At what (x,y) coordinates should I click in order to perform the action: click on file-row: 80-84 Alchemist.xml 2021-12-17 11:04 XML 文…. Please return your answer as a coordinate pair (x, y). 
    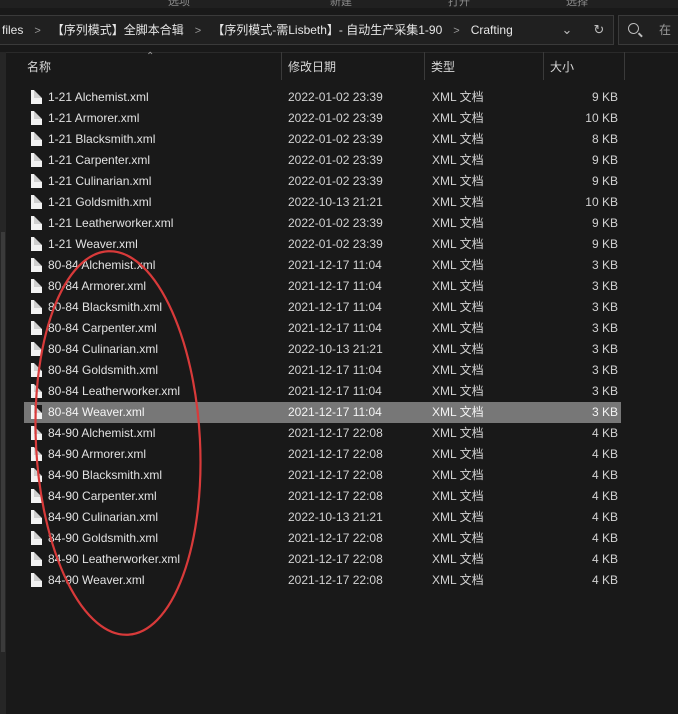
    Looking at the image, I should click on (322, 265).